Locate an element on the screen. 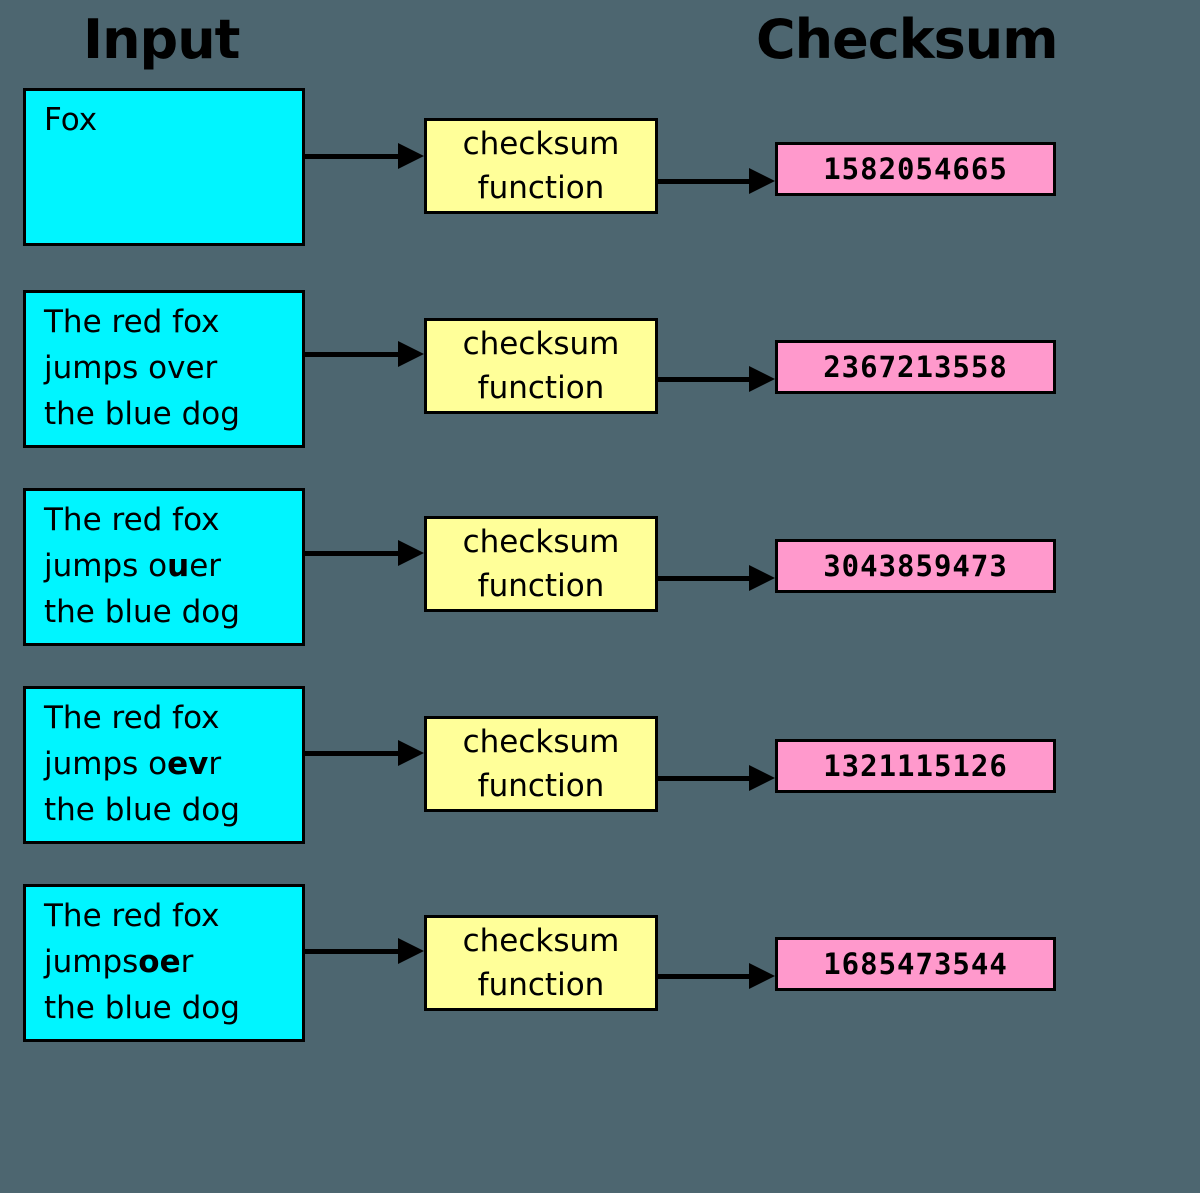 The width and height of the screenshot is (1200, 1193). checksum-value-box: 1582054665 is located at coordinates (915, 169).